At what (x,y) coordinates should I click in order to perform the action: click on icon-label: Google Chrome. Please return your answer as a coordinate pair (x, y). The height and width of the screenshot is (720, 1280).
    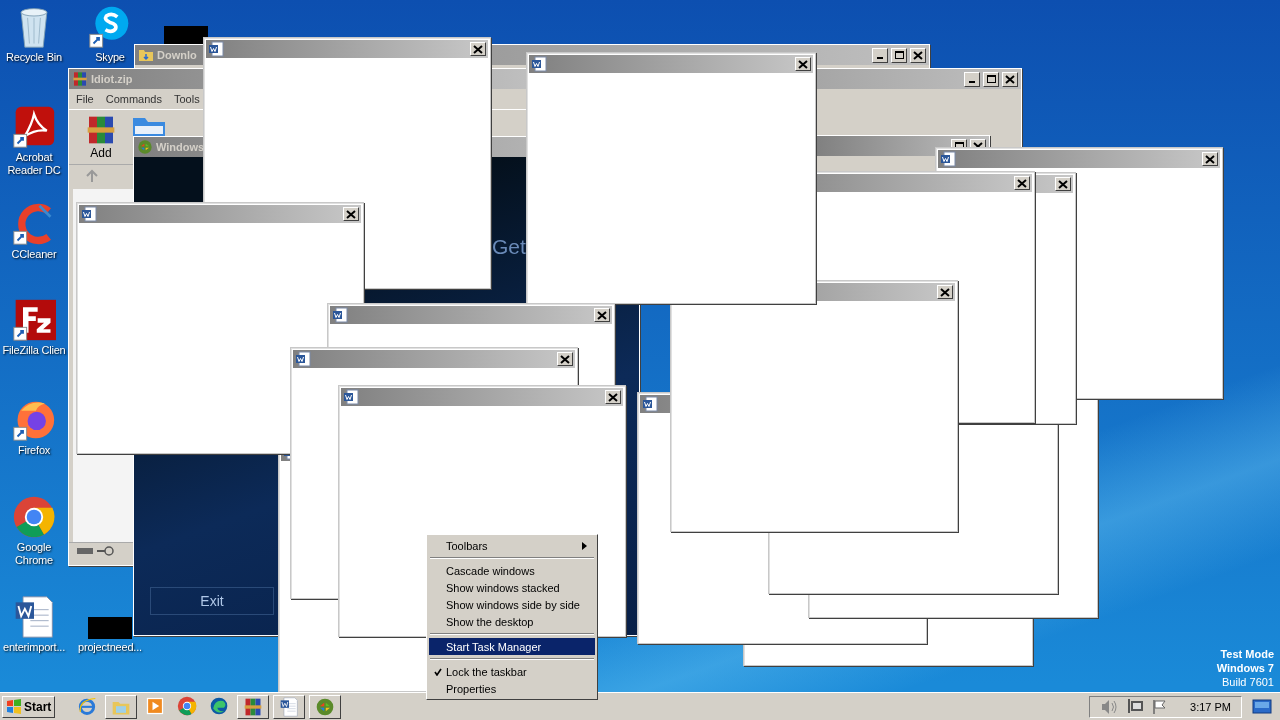
    Looking at the image, I should click on (34, 554).